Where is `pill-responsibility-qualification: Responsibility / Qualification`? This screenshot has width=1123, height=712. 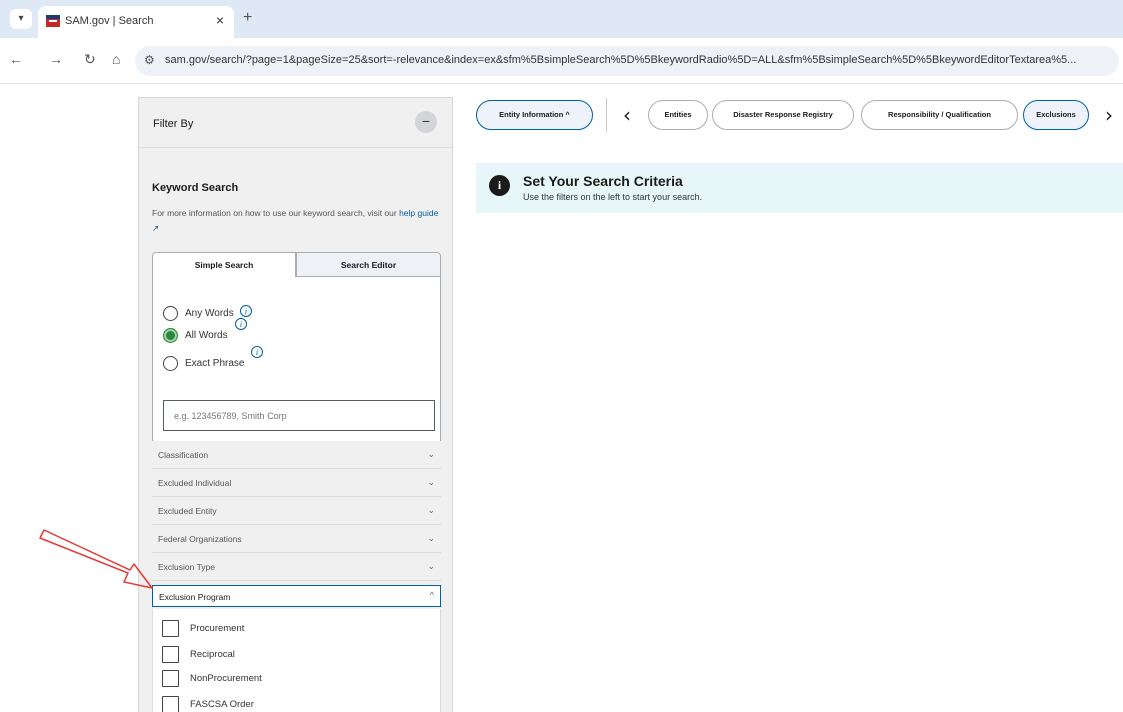
pill-responsibility-qualification: Responsibility / Qualification is located at coordinates (939, 115).